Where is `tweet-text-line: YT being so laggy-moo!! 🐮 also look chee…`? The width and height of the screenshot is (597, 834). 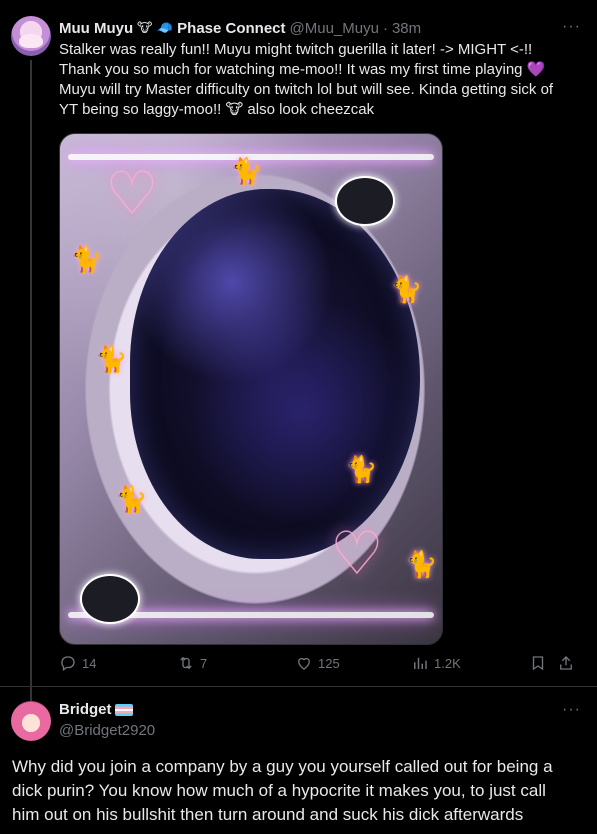 tweet-text-line: YT being so laggy-moo!! 🐮 also look chee… is located at coordinates (217, 109).